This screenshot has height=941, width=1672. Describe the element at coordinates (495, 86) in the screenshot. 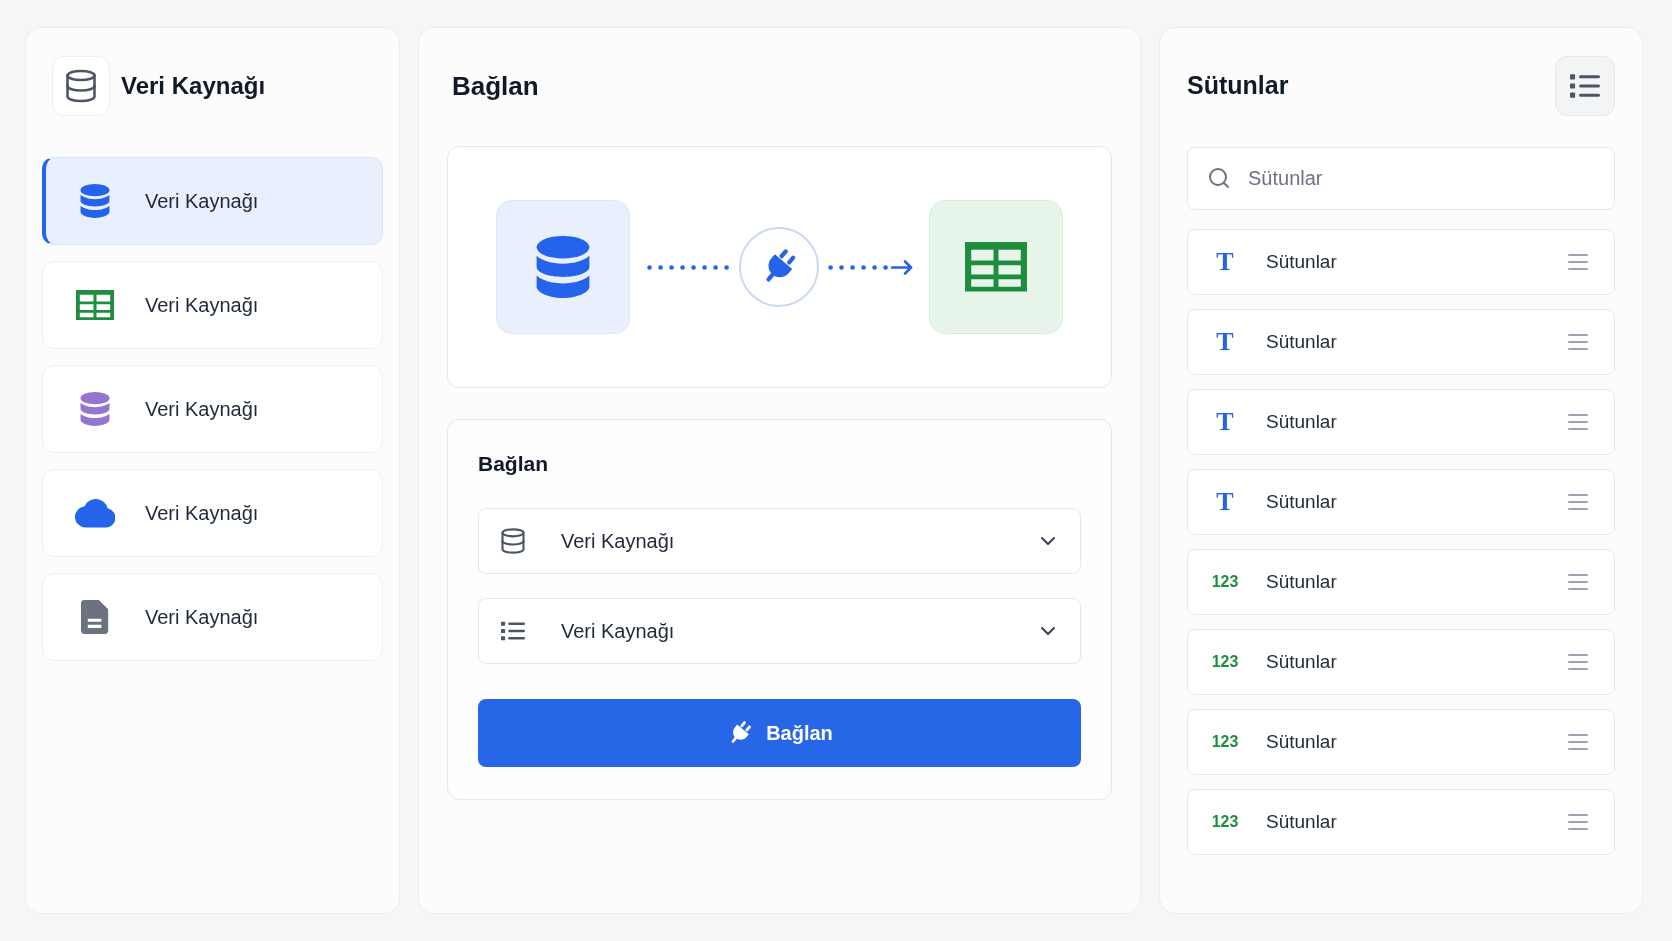

I see `panel-title: Bağlan` at that location.